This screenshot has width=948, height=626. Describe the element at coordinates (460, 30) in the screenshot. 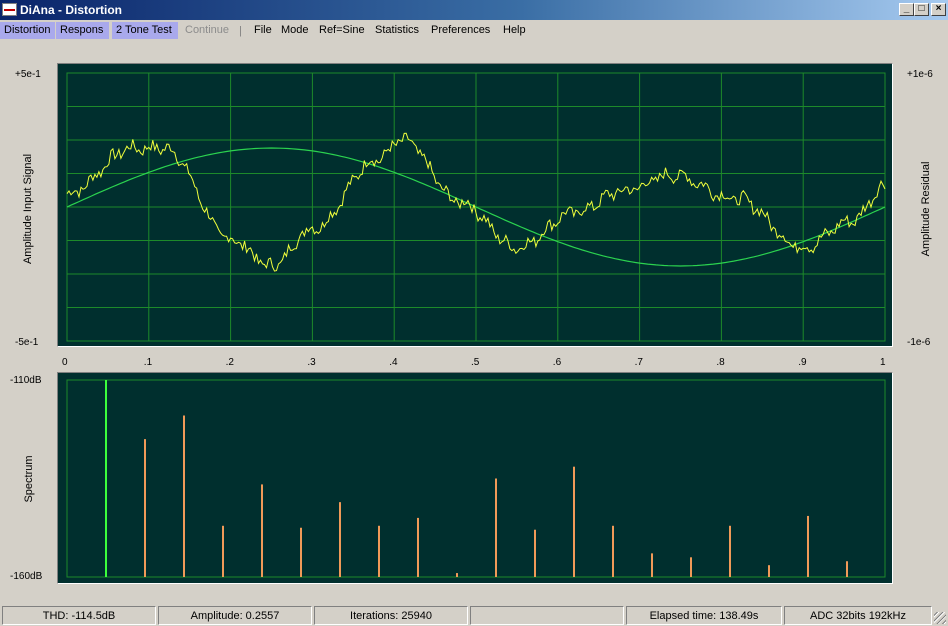

I see `menu-preferences: Preferences` at that location.